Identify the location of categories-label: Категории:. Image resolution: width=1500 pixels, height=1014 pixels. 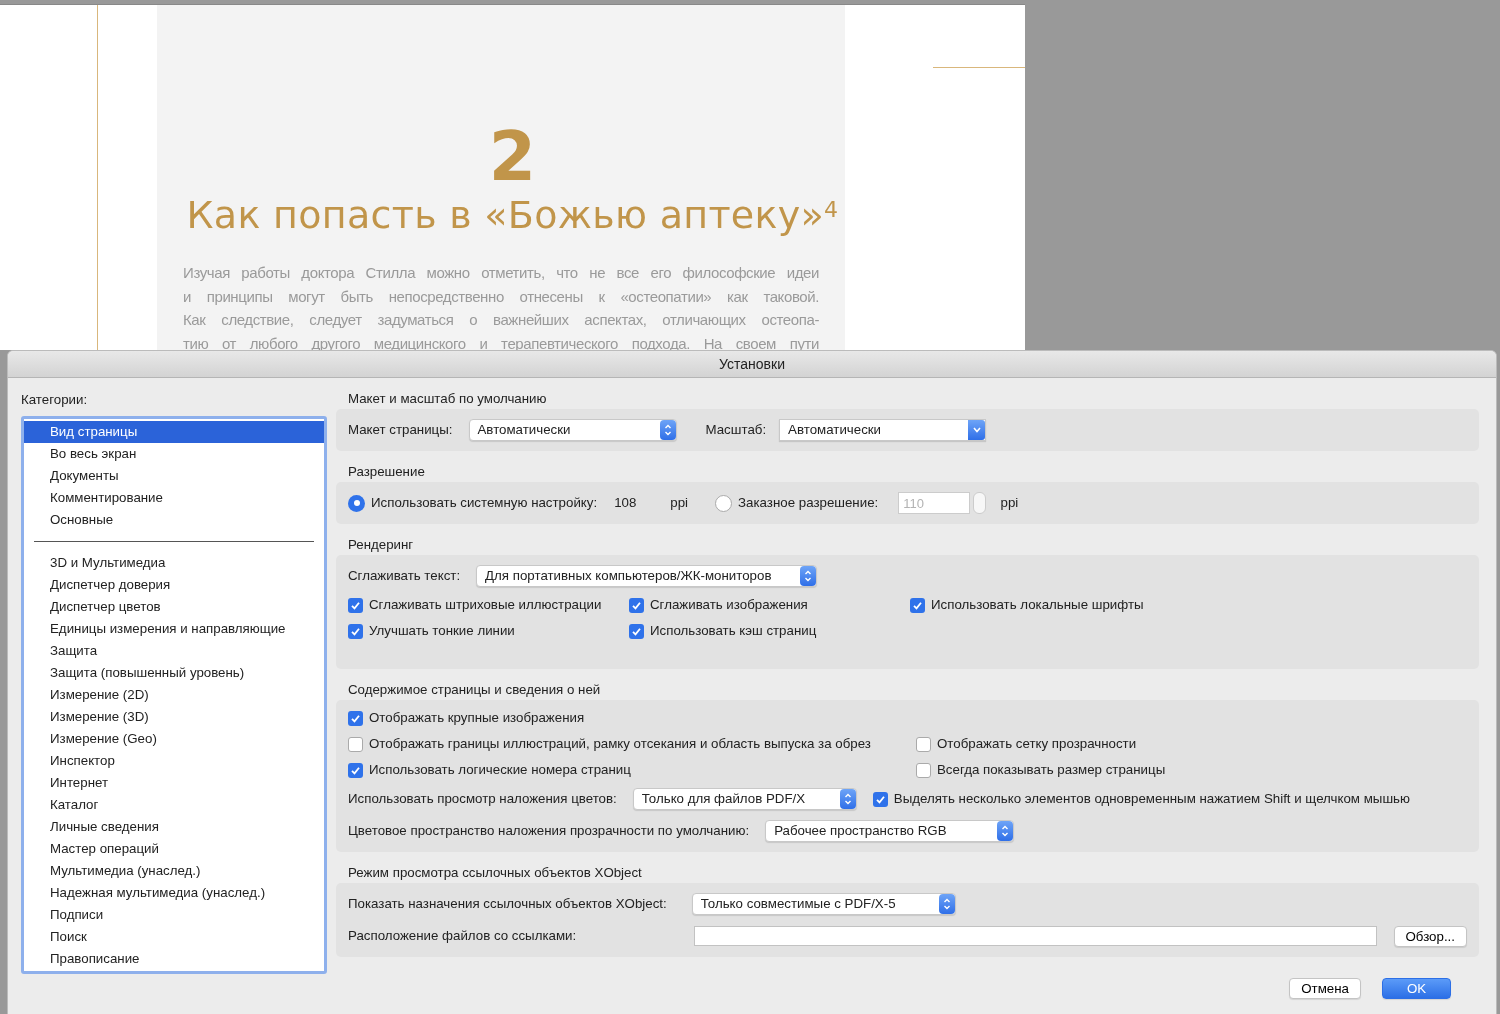
(55, 400).